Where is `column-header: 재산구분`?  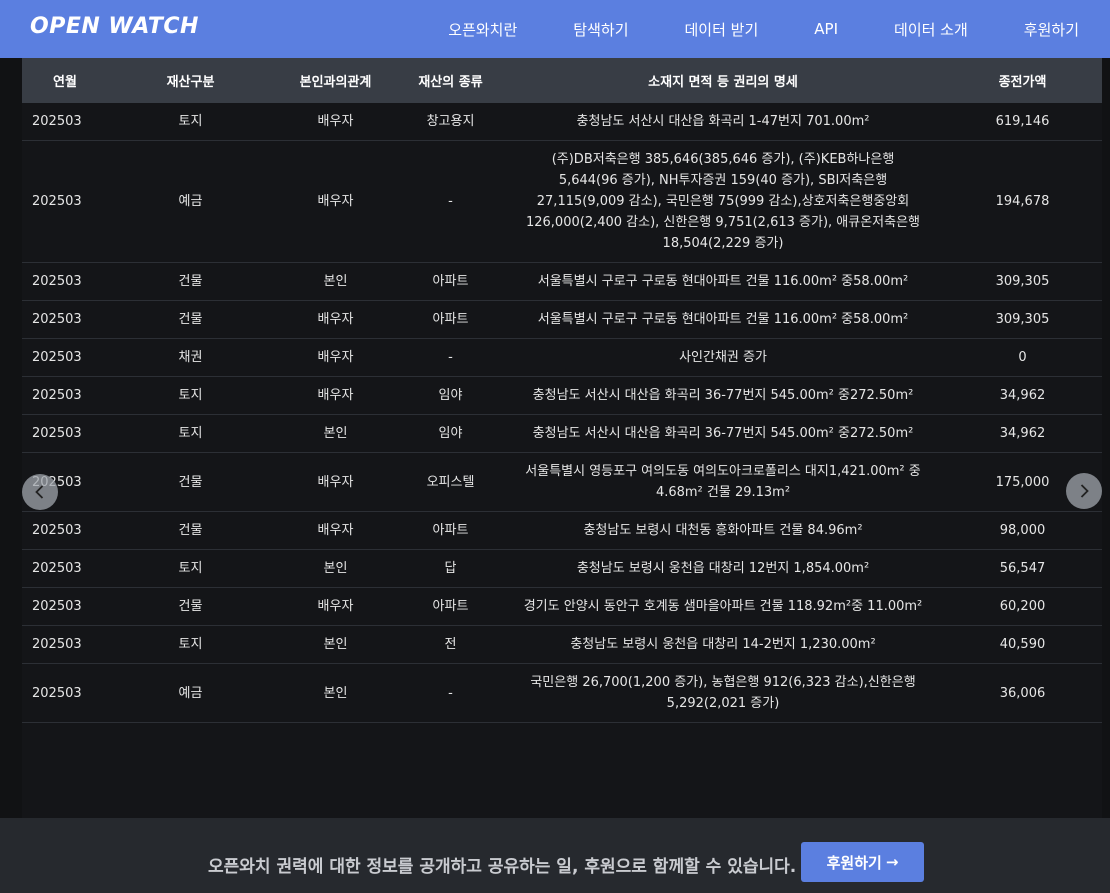
column-header: 재산구분 is located at coordinates (190, 80).